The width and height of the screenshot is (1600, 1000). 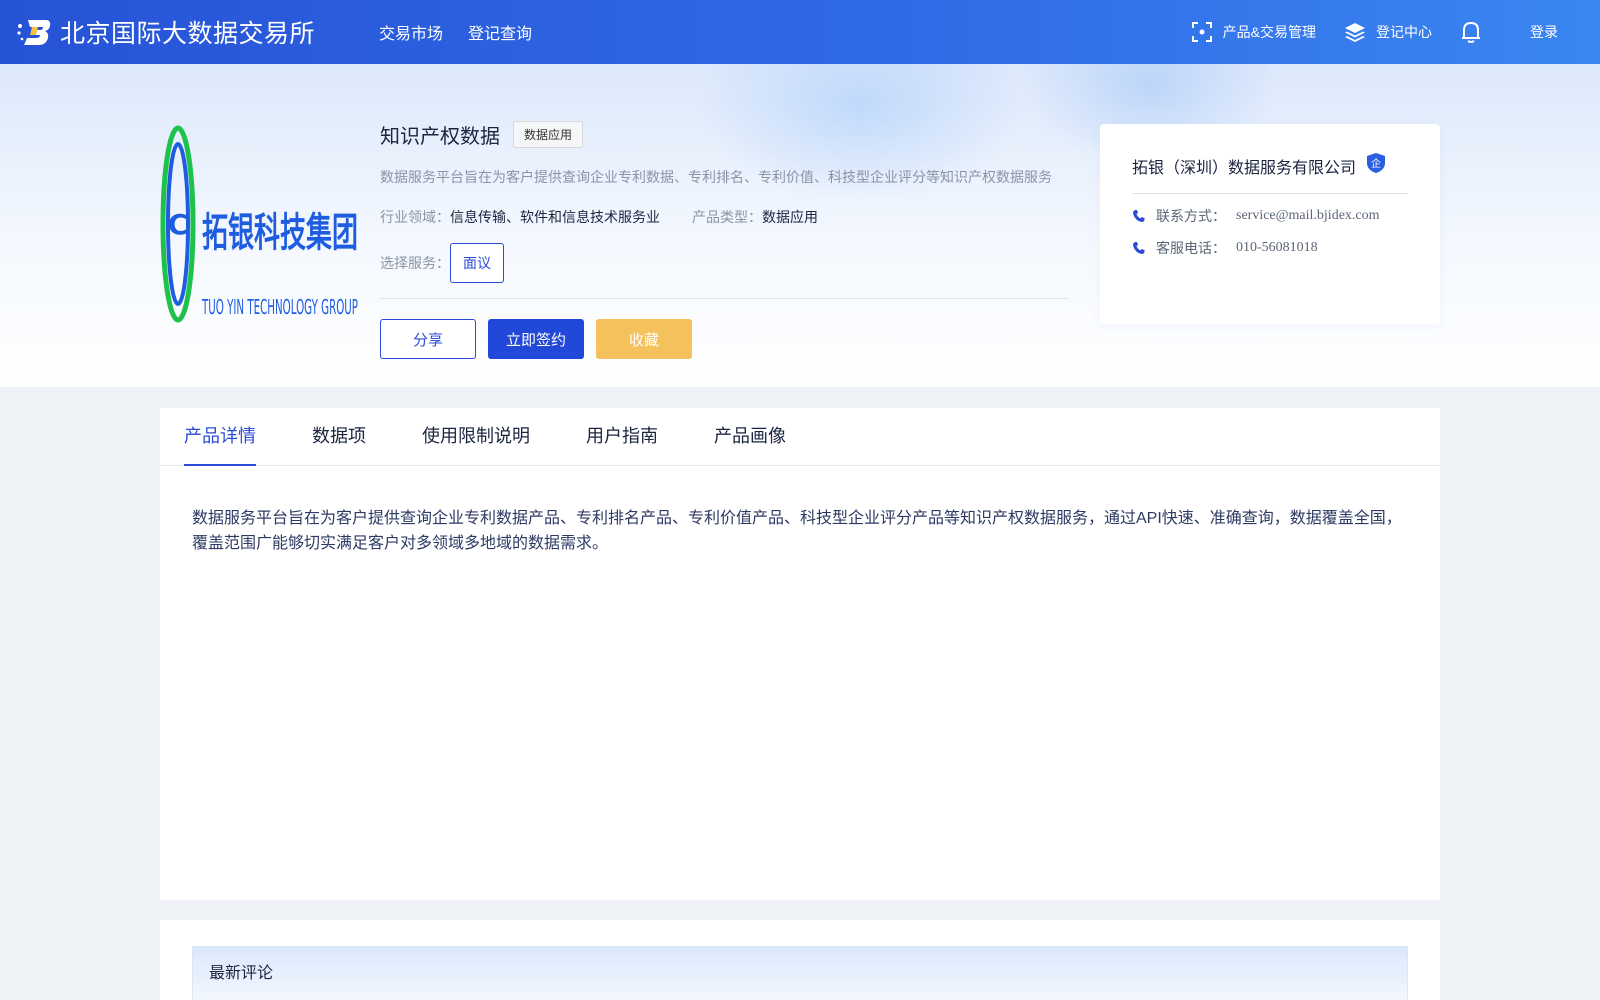 I want to click on svg-text: 拓银科技集团, so click(x=280, y=233).